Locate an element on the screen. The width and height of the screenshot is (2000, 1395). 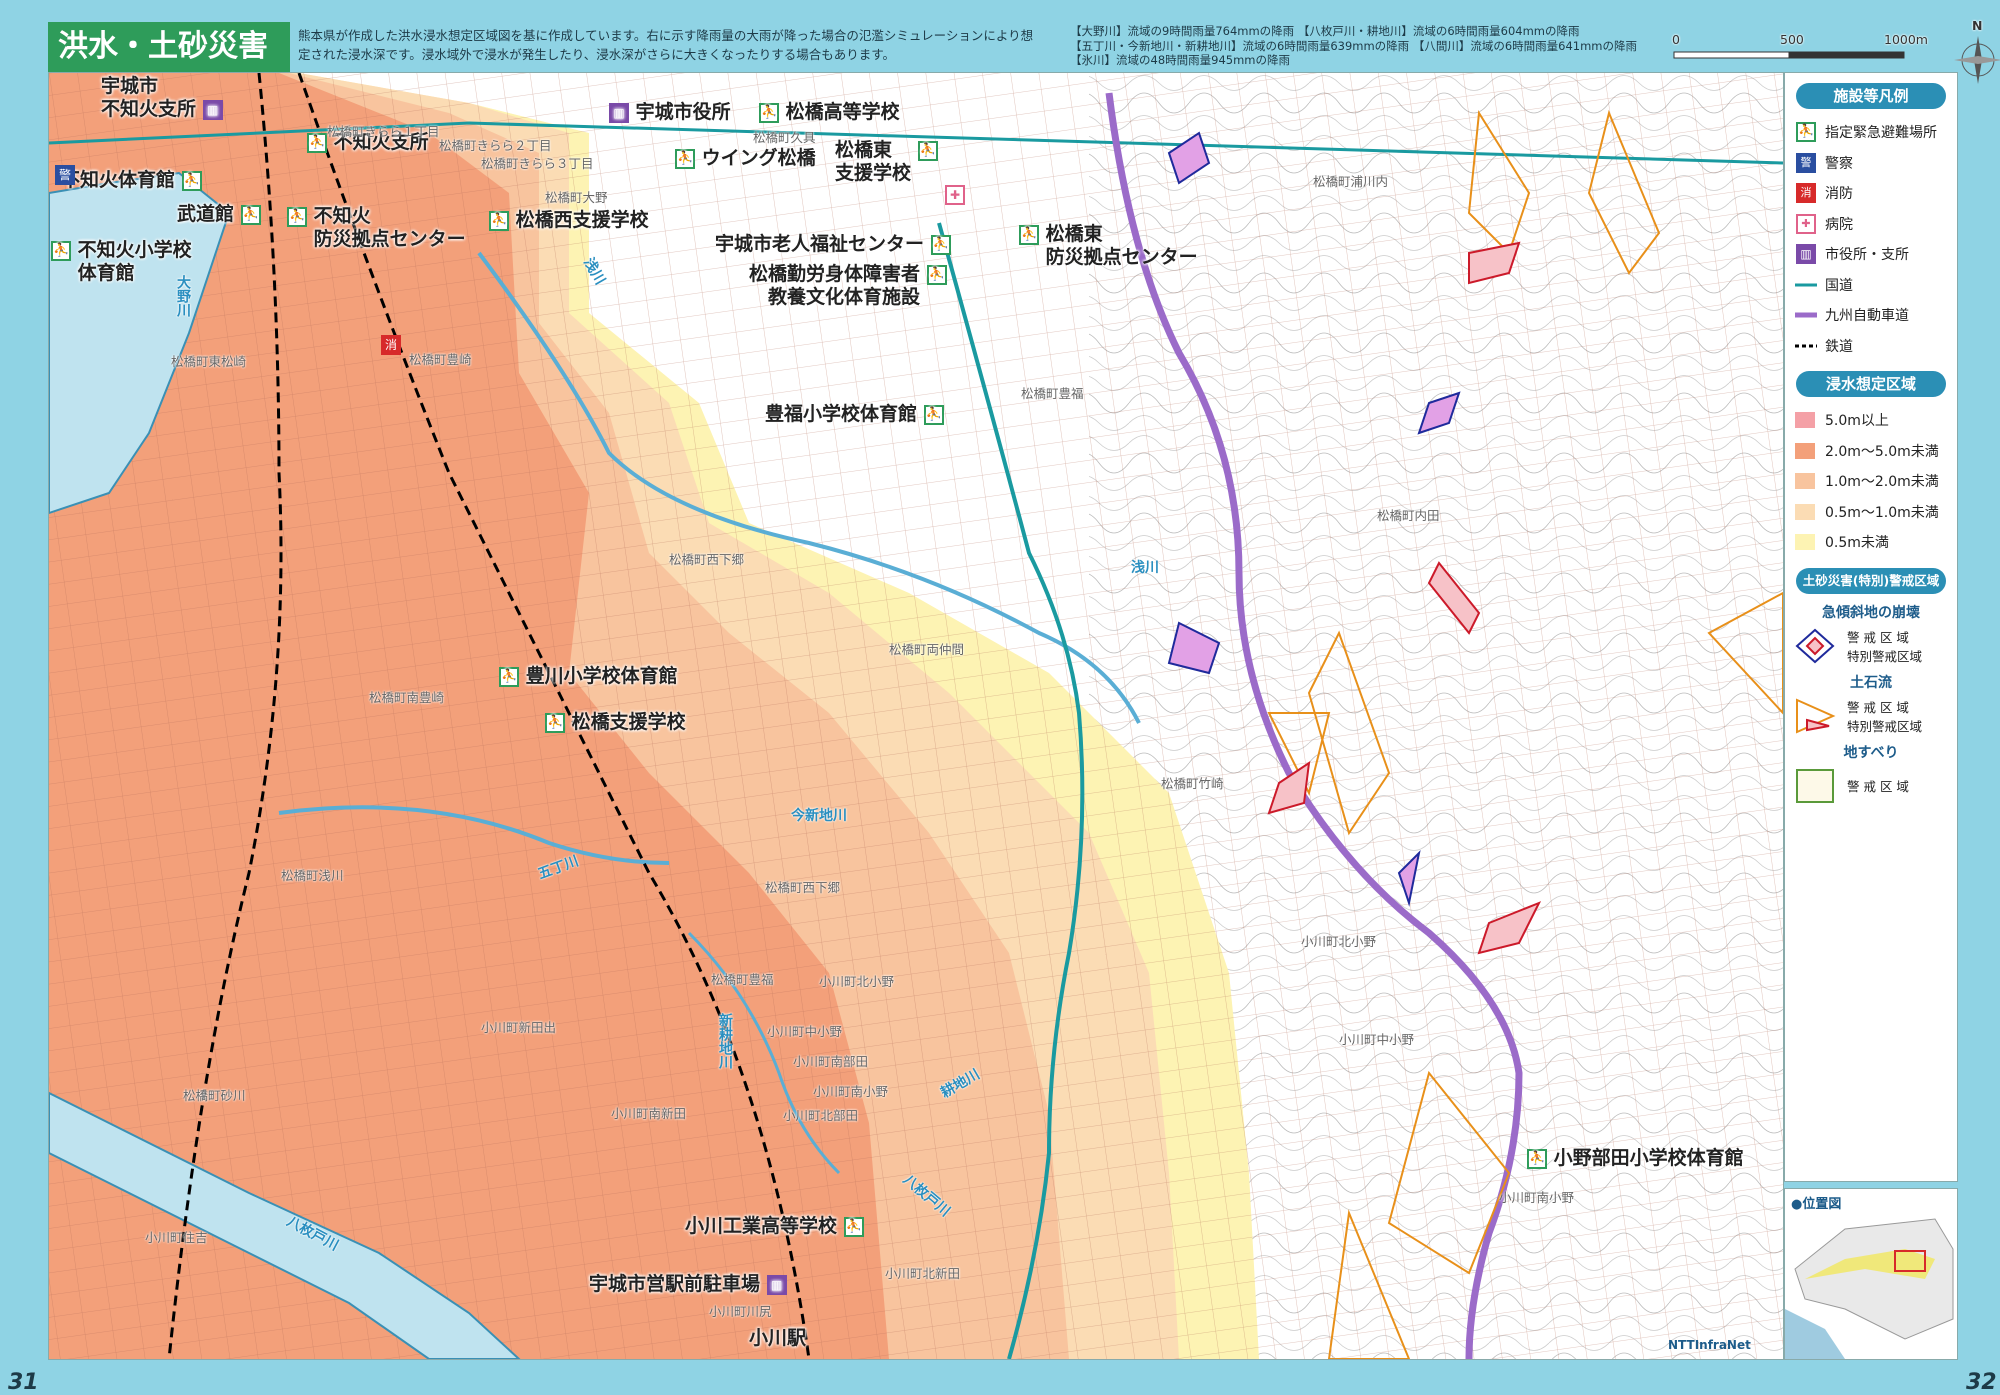
river-name: 新耕地川 is located at coordinates (725, 1041).